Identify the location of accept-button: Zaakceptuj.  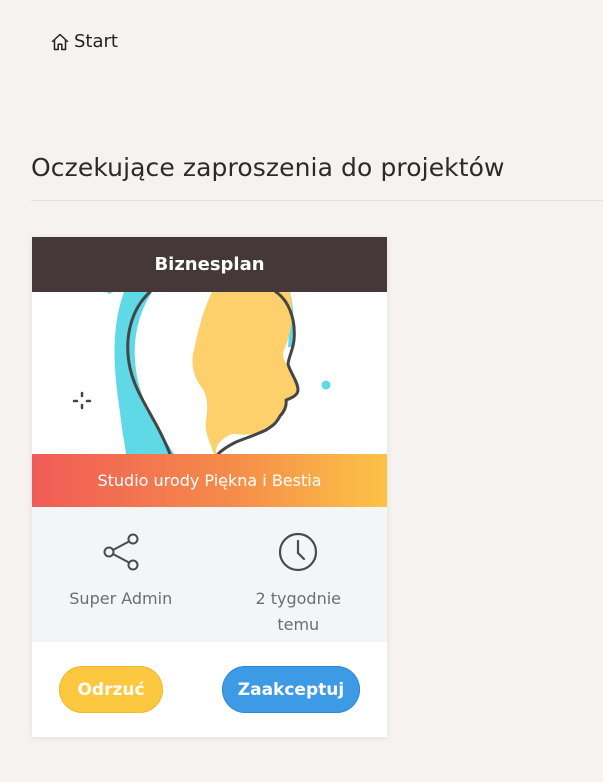
(291, 689).